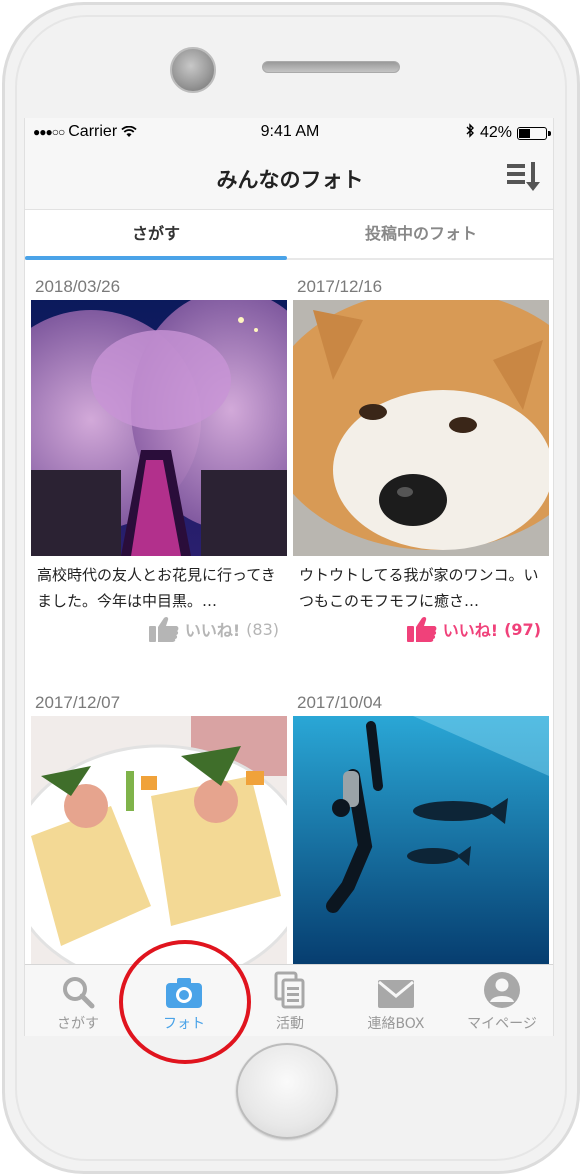  I want to click on post-date: 2017/10/04, so click(340, 702).